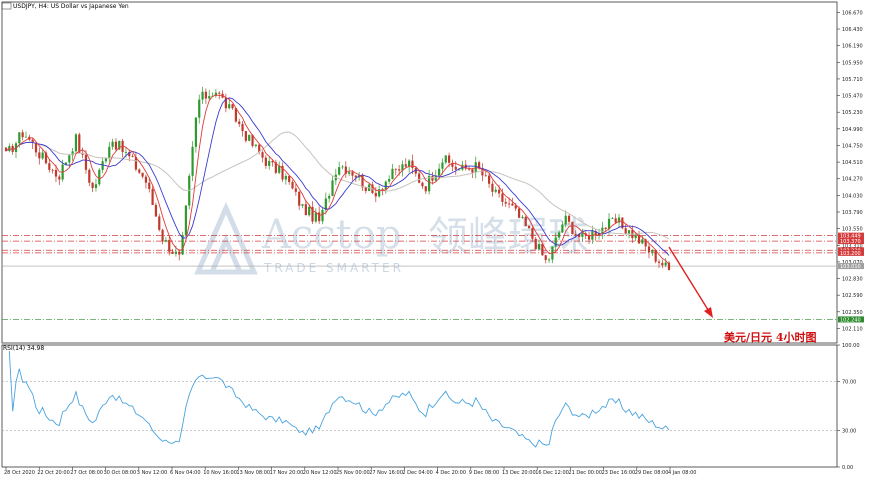 The width and height of the screenshot is (870, 478). Describe the element at coordinates (353, 473) in the screenshot. I see `x-tick-label: 25 Nov 00:00` at that location.